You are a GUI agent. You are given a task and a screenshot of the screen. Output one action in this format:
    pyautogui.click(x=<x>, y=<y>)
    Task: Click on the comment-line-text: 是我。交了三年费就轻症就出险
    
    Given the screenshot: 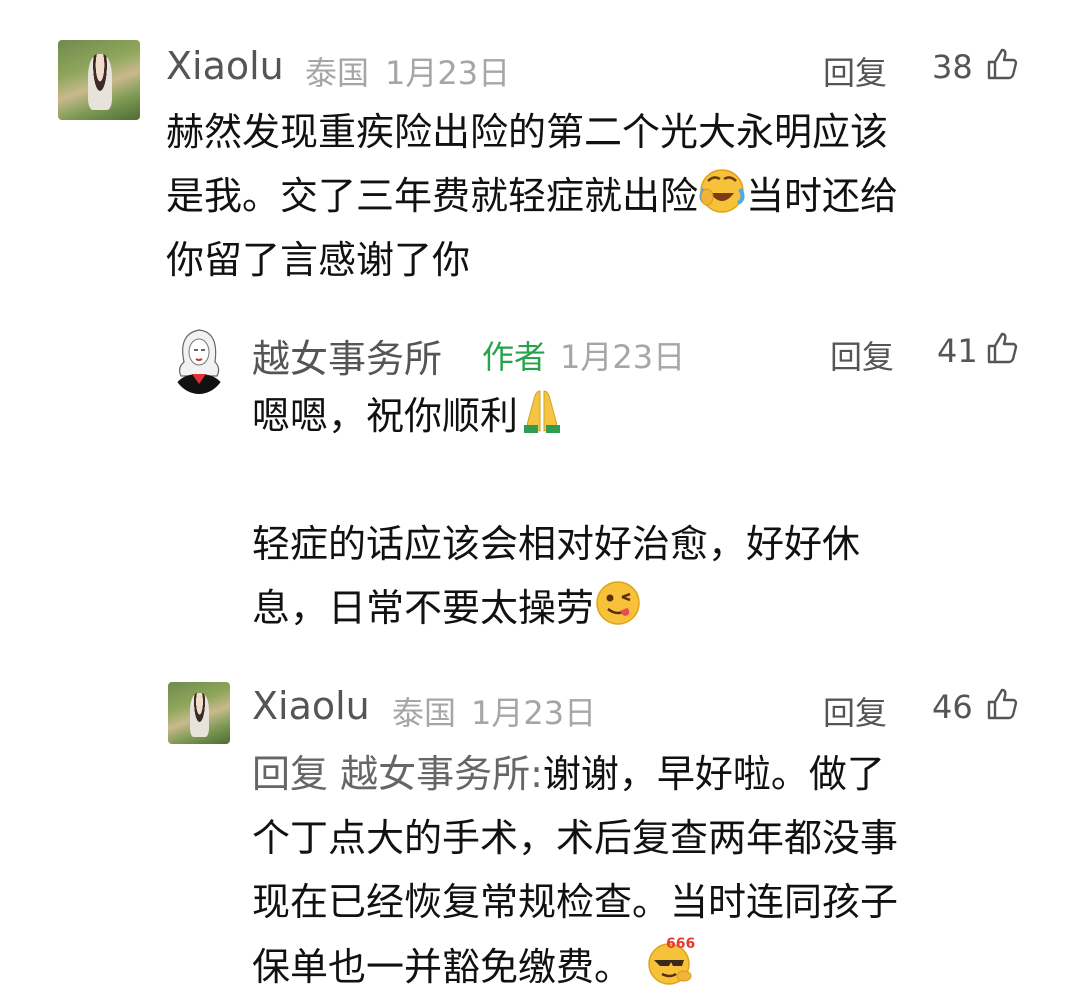 What is the action you would take?
    pyautogui.click(x=432, y=196)
    